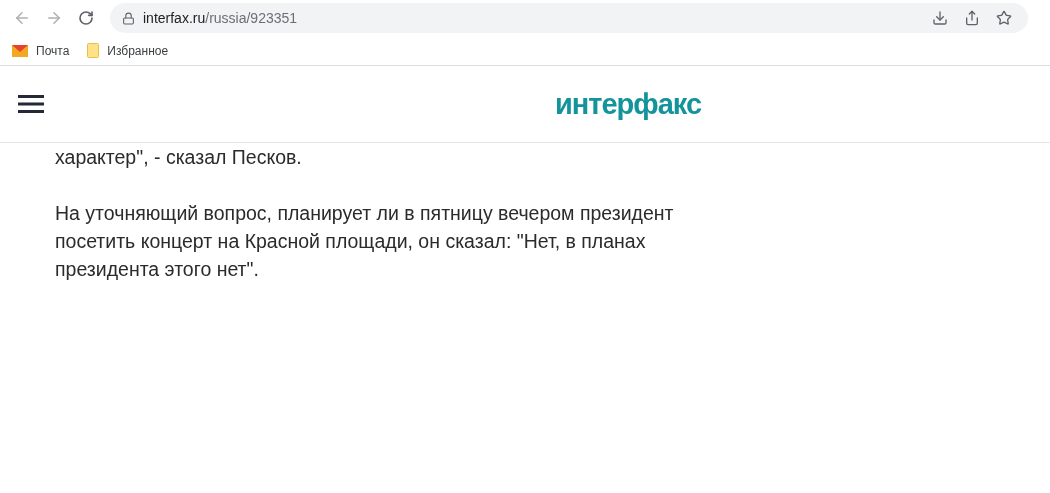 The height and width of the screenshot is (493, 1050). Describe the element at coordinates (20, 50) in the screenshot. I see `envelope-icon` at that location.